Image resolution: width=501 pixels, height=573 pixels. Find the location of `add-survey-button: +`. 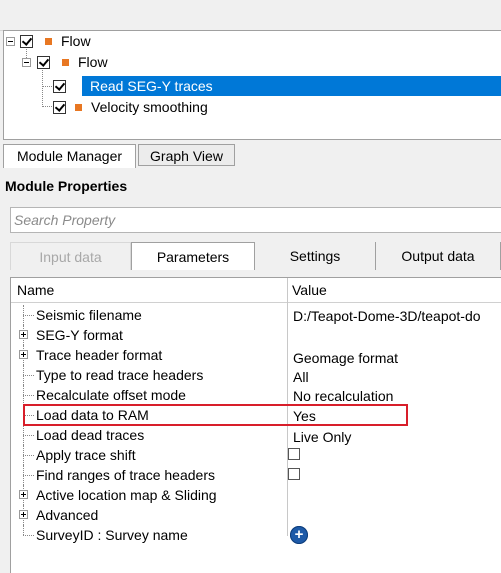

add-survey-button: + is located at coordinates (299, 535).